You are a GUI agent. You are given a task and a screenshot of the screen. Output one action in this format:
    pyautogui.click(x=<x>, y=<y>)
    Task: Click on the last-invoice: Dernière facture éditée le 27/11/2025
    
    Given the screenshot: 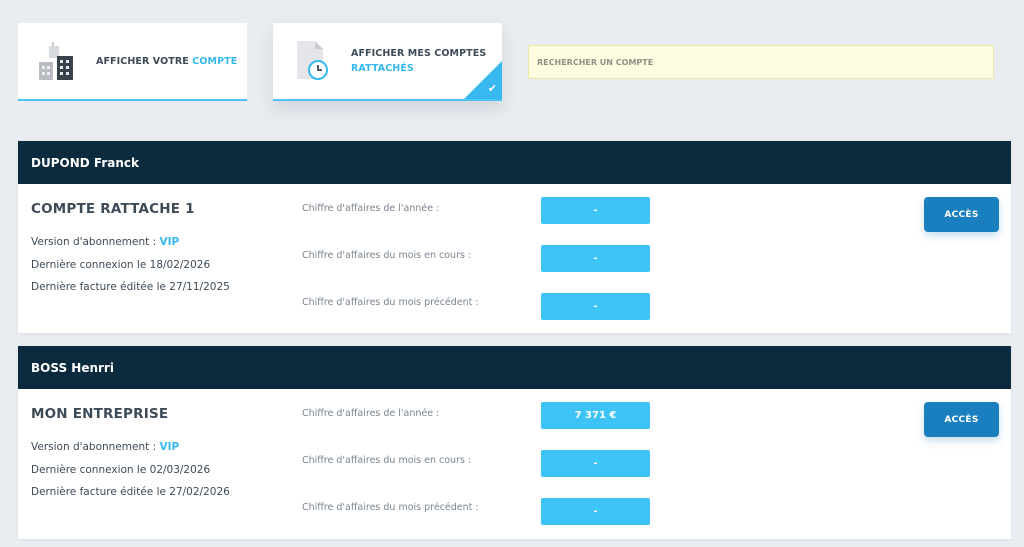 What is the action you would take?
    pyautogui.click(x=130, y=287)
    